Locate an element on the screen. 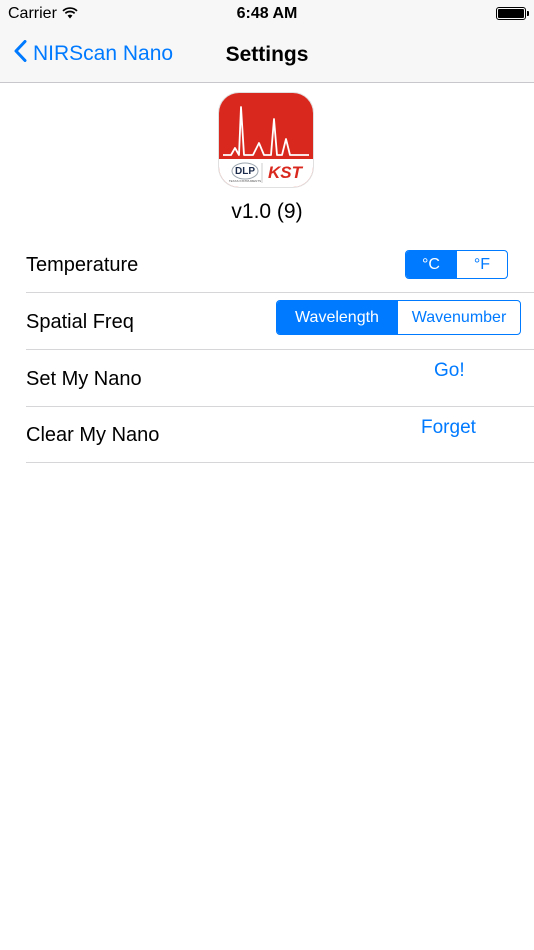  navigation-bar: NIRScan Nano Settings is located at coordinates (267, 55).